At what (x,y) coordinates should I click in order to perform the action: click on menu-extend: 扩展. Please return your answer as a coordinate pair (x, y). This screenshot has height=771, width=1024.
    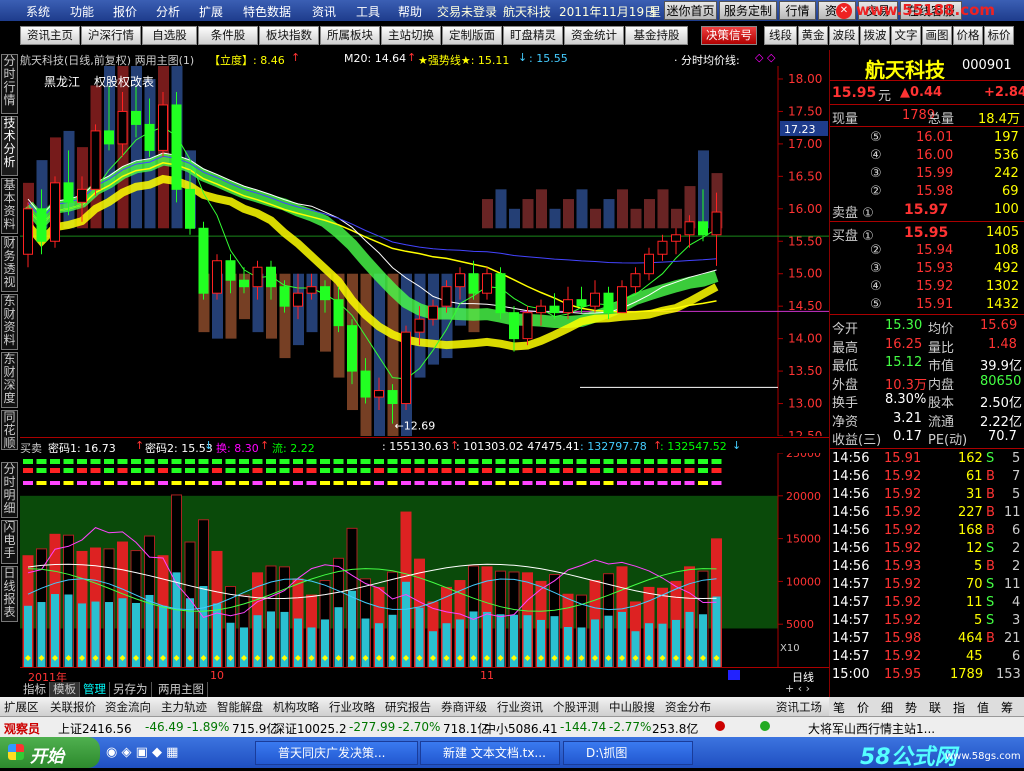
    Looking at the image, I should click on (211, 11).